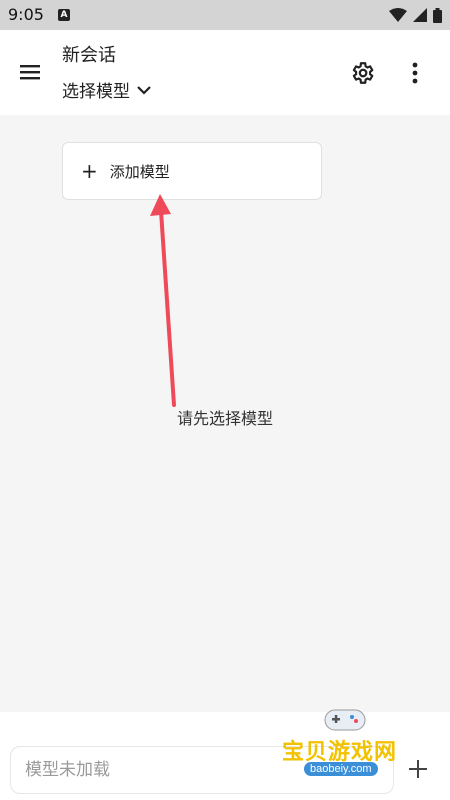  Describe the element at coordinates (398, 15) in the screenshot. I see `wifi-icon` at that location.